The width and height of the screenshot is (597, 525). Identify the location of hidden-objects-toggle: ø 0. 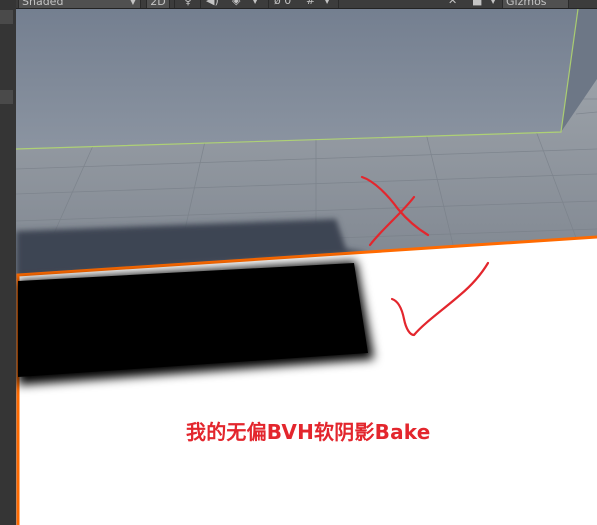
(288, 4).